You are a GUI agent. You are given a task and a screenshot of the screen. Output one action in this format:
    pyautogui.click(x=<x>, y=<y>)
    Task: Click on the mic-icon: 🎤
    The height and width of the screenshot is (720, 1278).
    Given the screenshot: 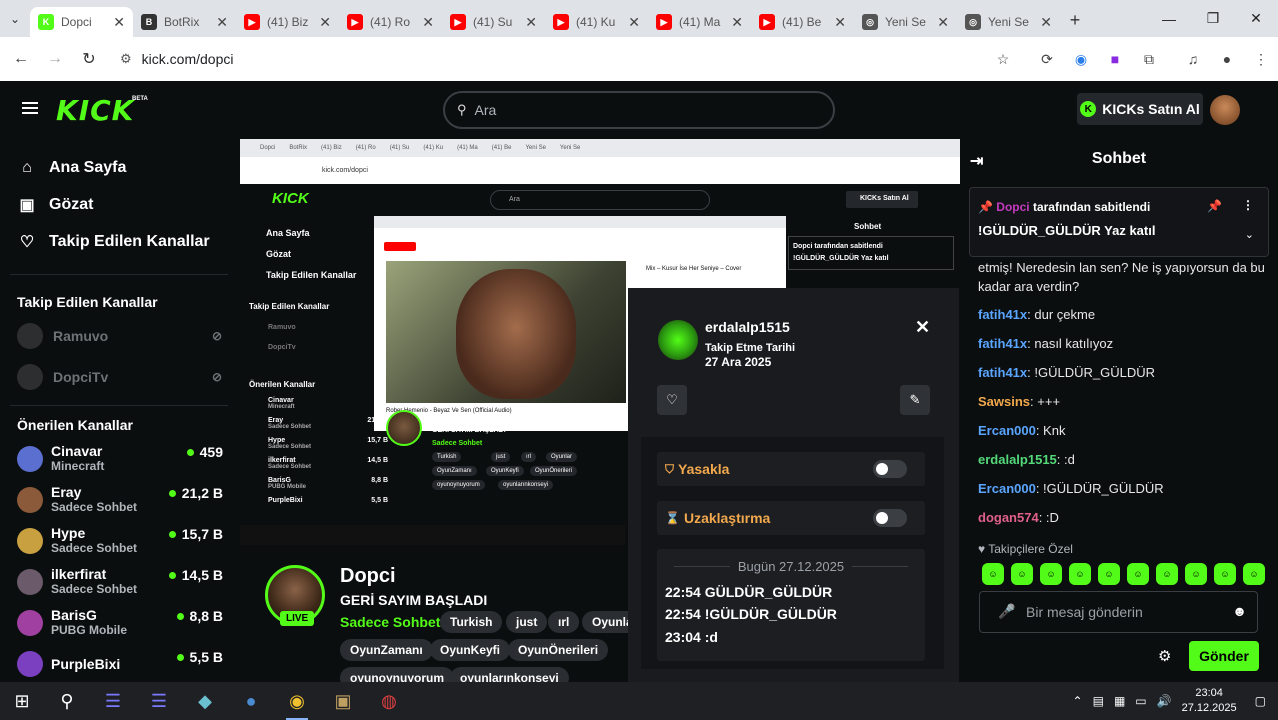 What is the action you would take?
    pyautogui.click(x=1006, y=611)
    